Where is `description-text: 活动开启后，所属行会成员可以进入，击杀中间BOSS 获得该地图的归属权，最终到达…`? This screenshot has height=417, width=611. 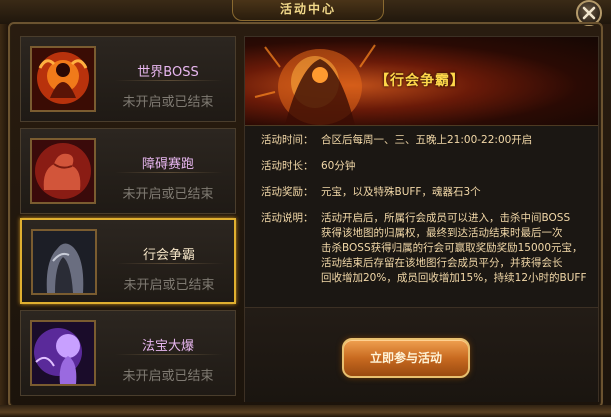 description-text: 活动开启后，所属行会成员可以进入，击杀中间BOSS 获得该地图的归属权，最终到达… is located at coordinates (461, 248).